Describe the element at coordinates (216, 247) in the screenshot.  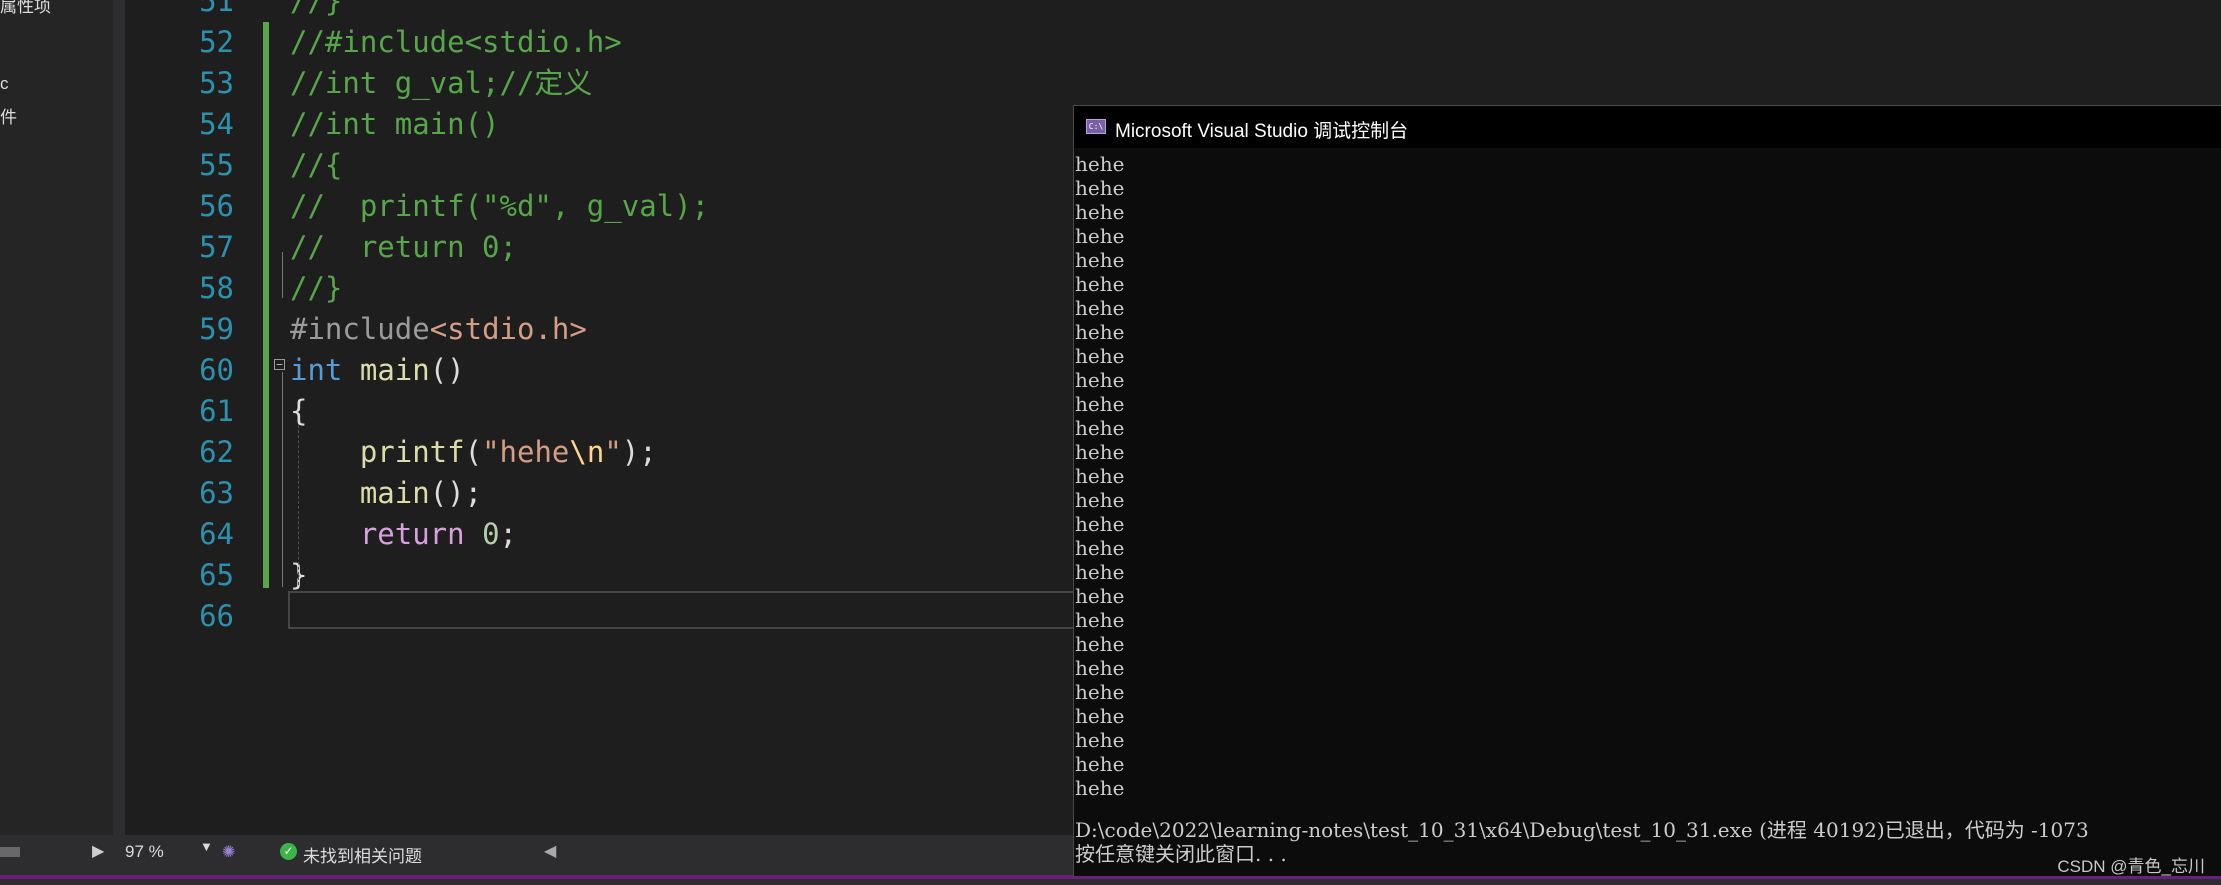
I see `line-number: 57` at that location.